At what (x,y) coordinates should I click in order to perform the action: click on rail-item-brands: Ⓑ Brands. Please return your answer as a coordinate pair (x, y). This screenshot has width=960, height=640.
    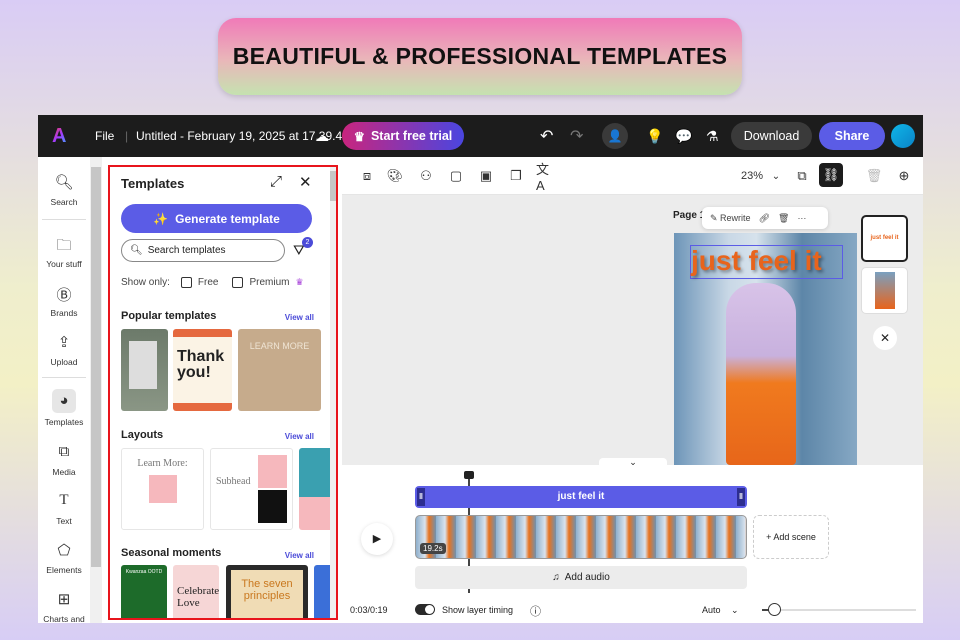
    Looking at the image, I should click on (64, 301).